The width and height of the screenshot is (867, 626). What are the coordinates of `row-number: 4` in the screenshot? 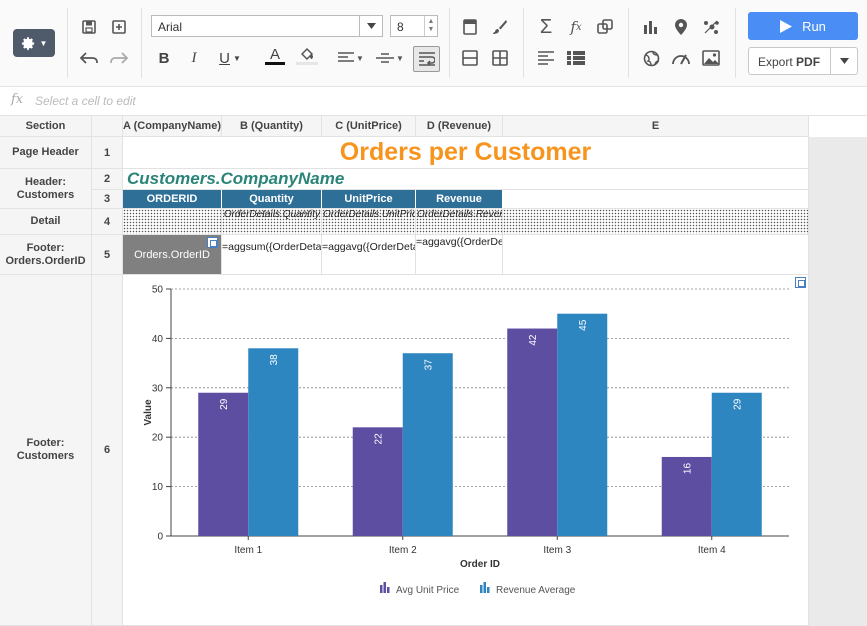 It's located at (107, 222).